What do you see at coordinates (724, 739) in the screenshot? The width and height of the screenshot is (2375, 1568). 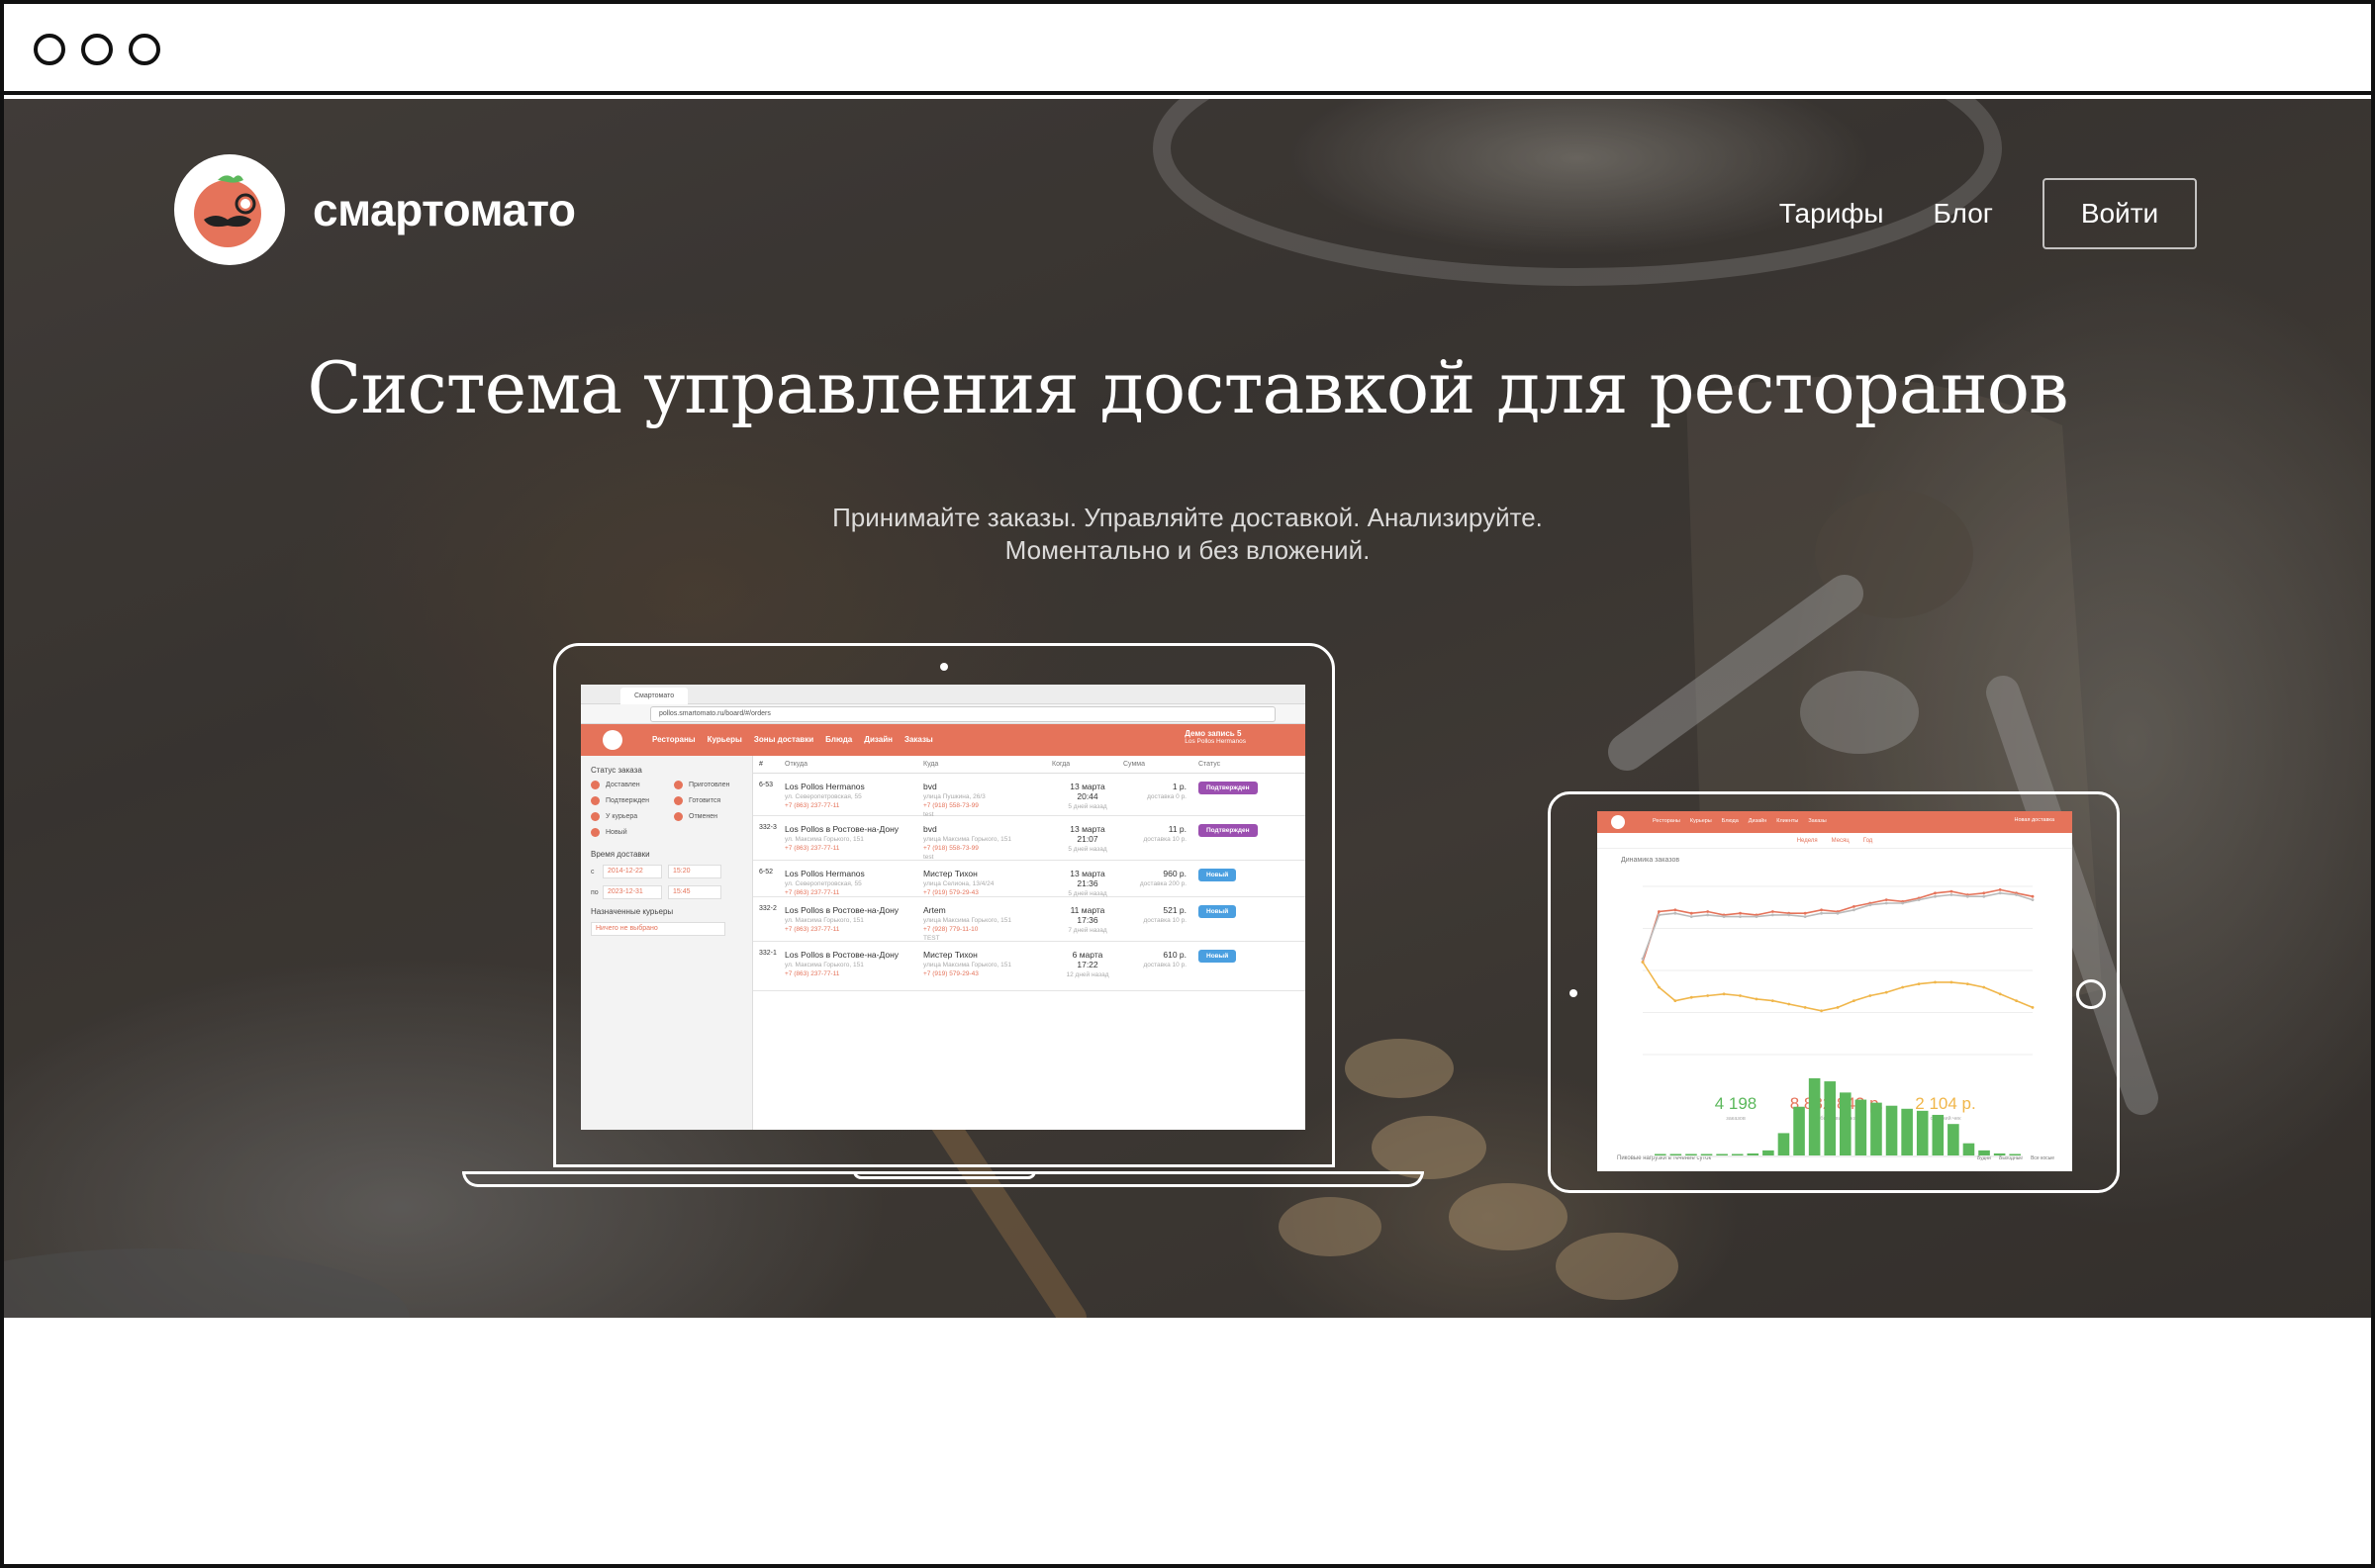 I see `mock-nav-item: Курьеры` at bounding box center [724, 739].